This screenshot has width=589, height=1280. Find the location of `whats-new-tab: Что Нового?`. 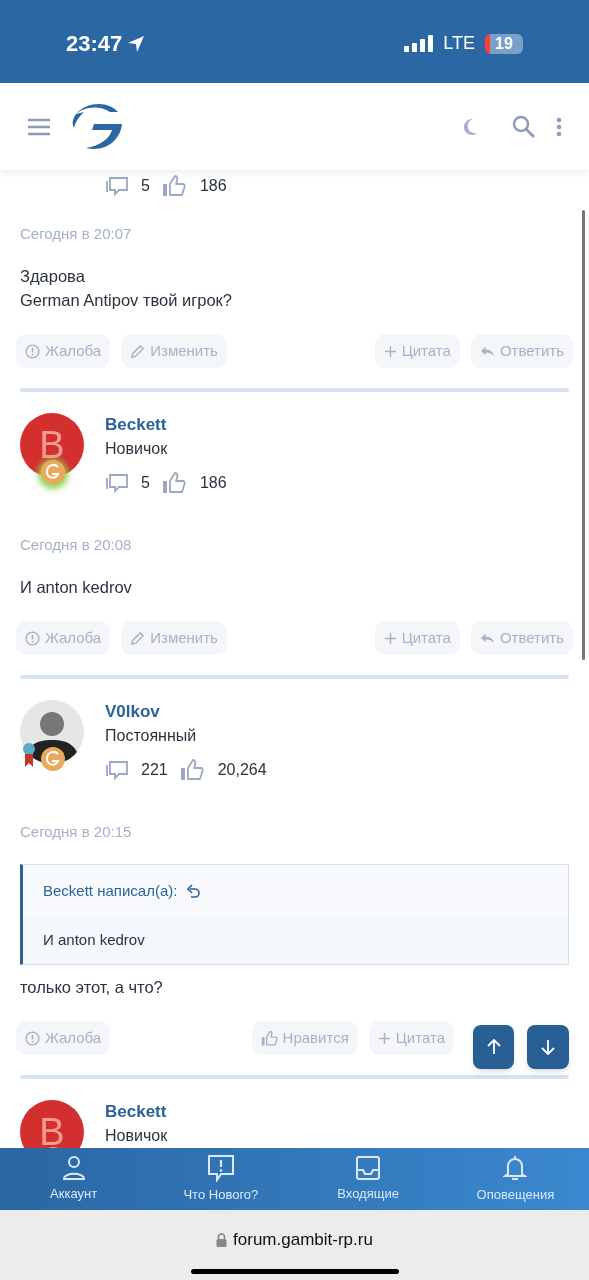

whats-new-tab: Что Нового? is located at coordinates (221, 1179).